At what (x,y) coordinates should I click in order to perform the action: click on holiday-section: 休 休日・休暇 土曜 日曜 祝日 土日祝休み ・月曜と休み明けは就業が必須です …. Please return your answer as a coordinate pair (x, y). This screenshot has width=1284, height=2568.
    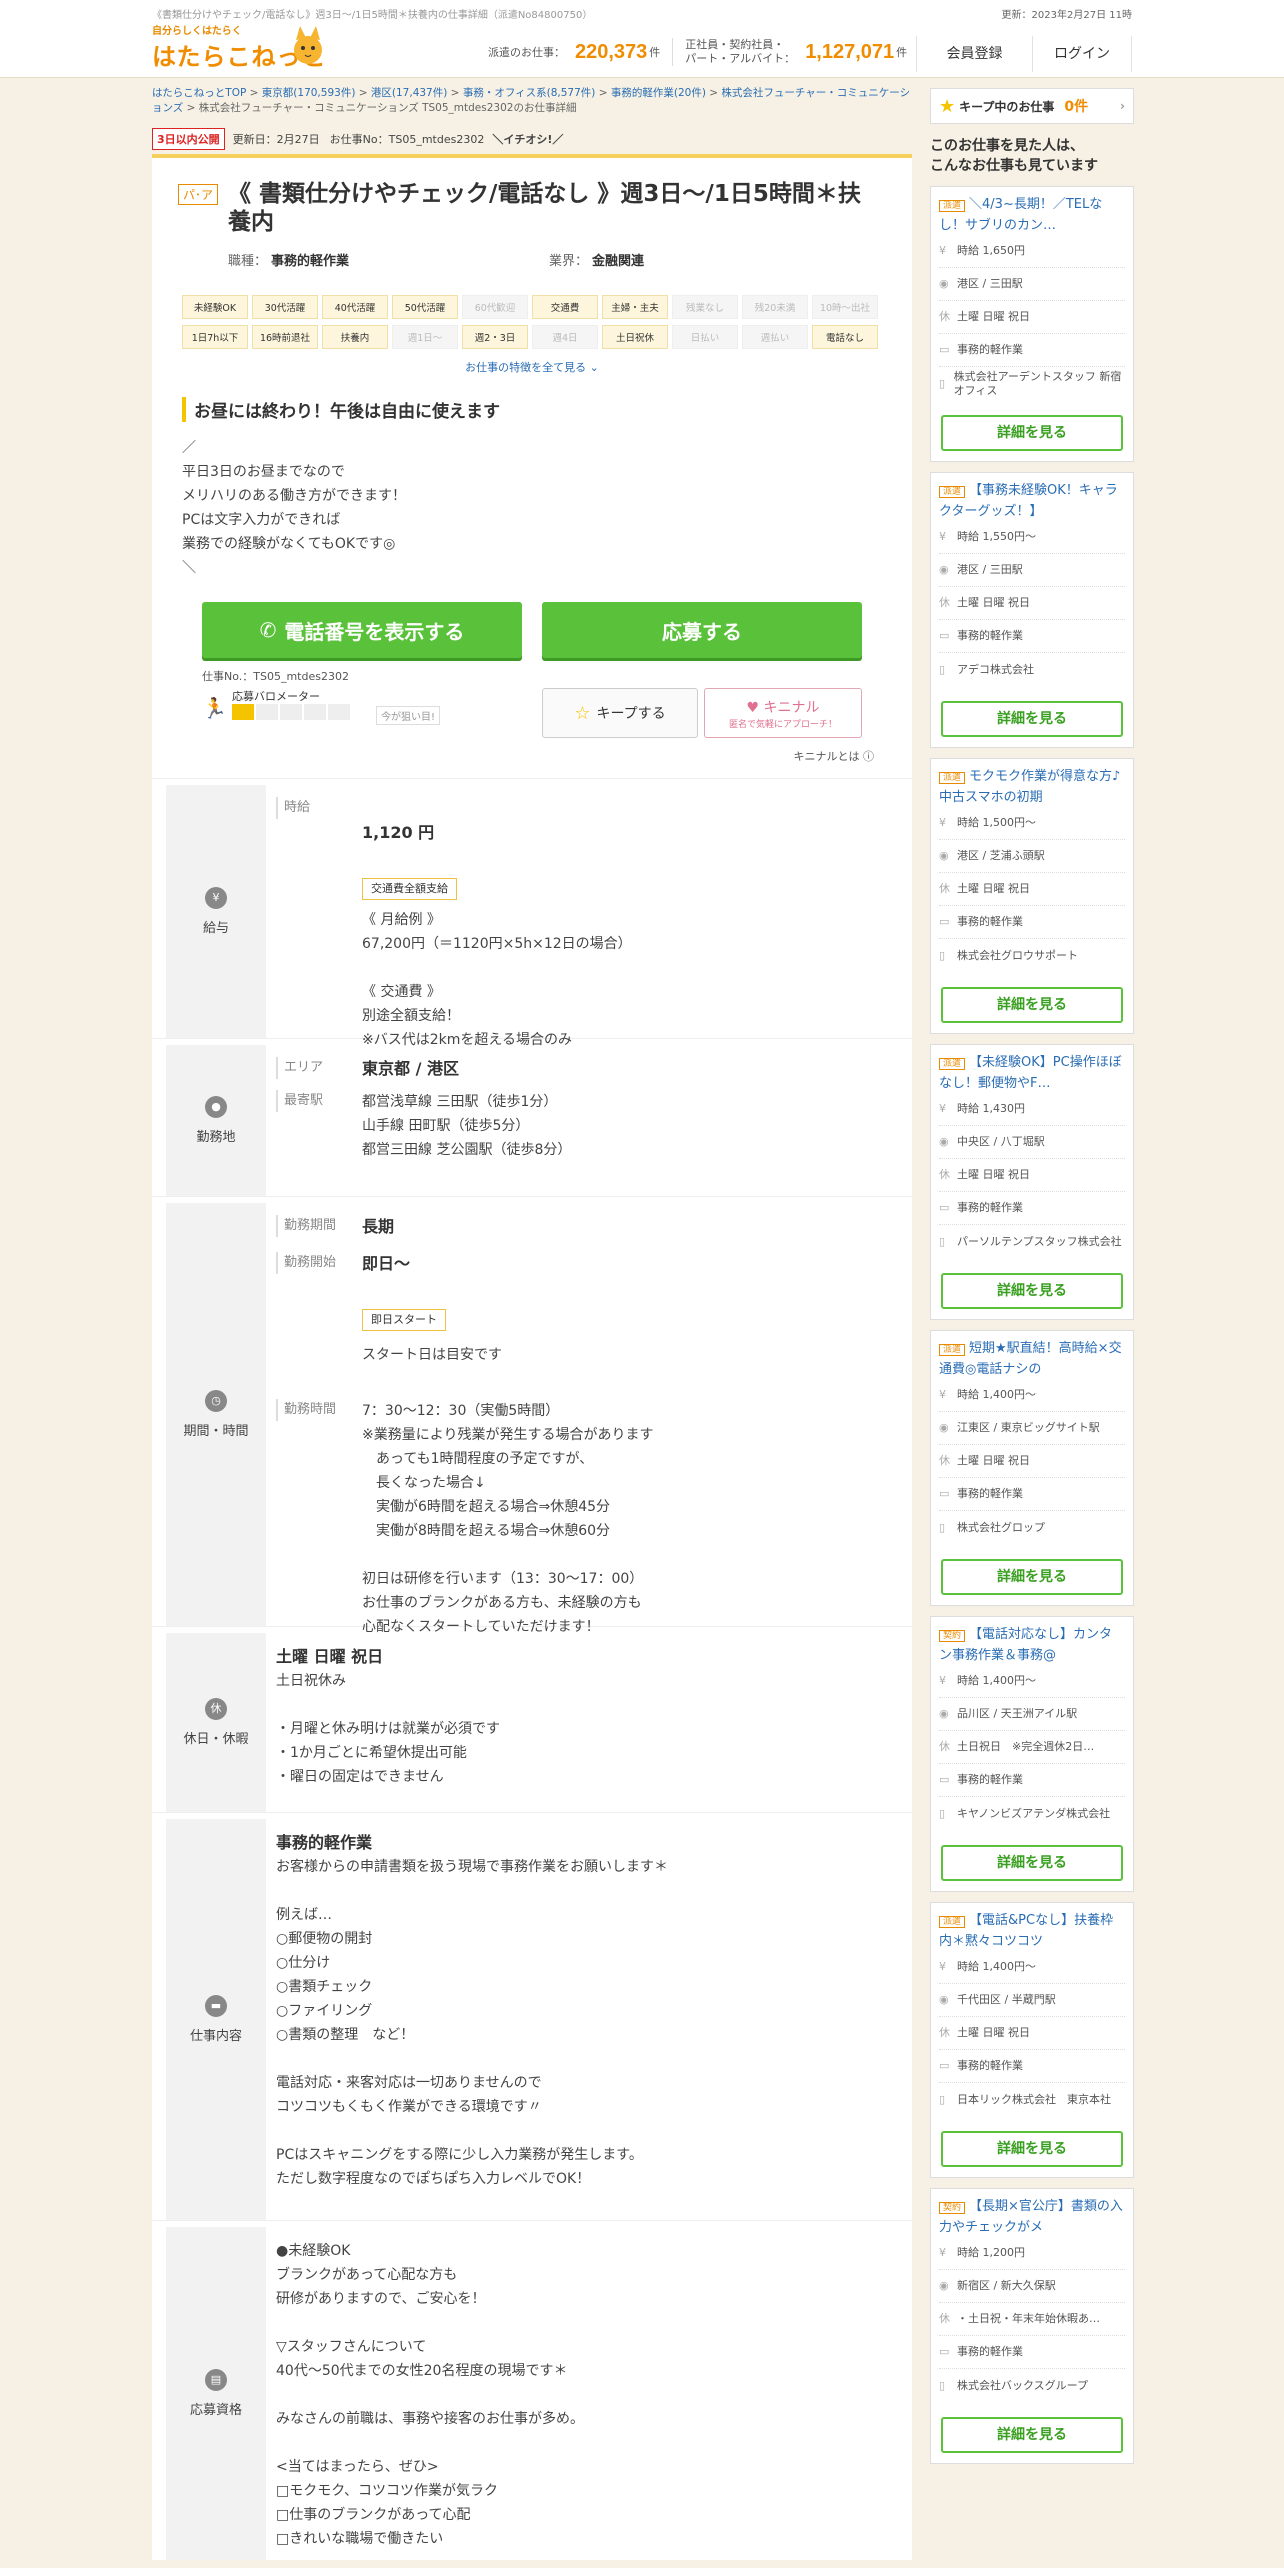
    Looking at the image, I should click on (532, 1719).